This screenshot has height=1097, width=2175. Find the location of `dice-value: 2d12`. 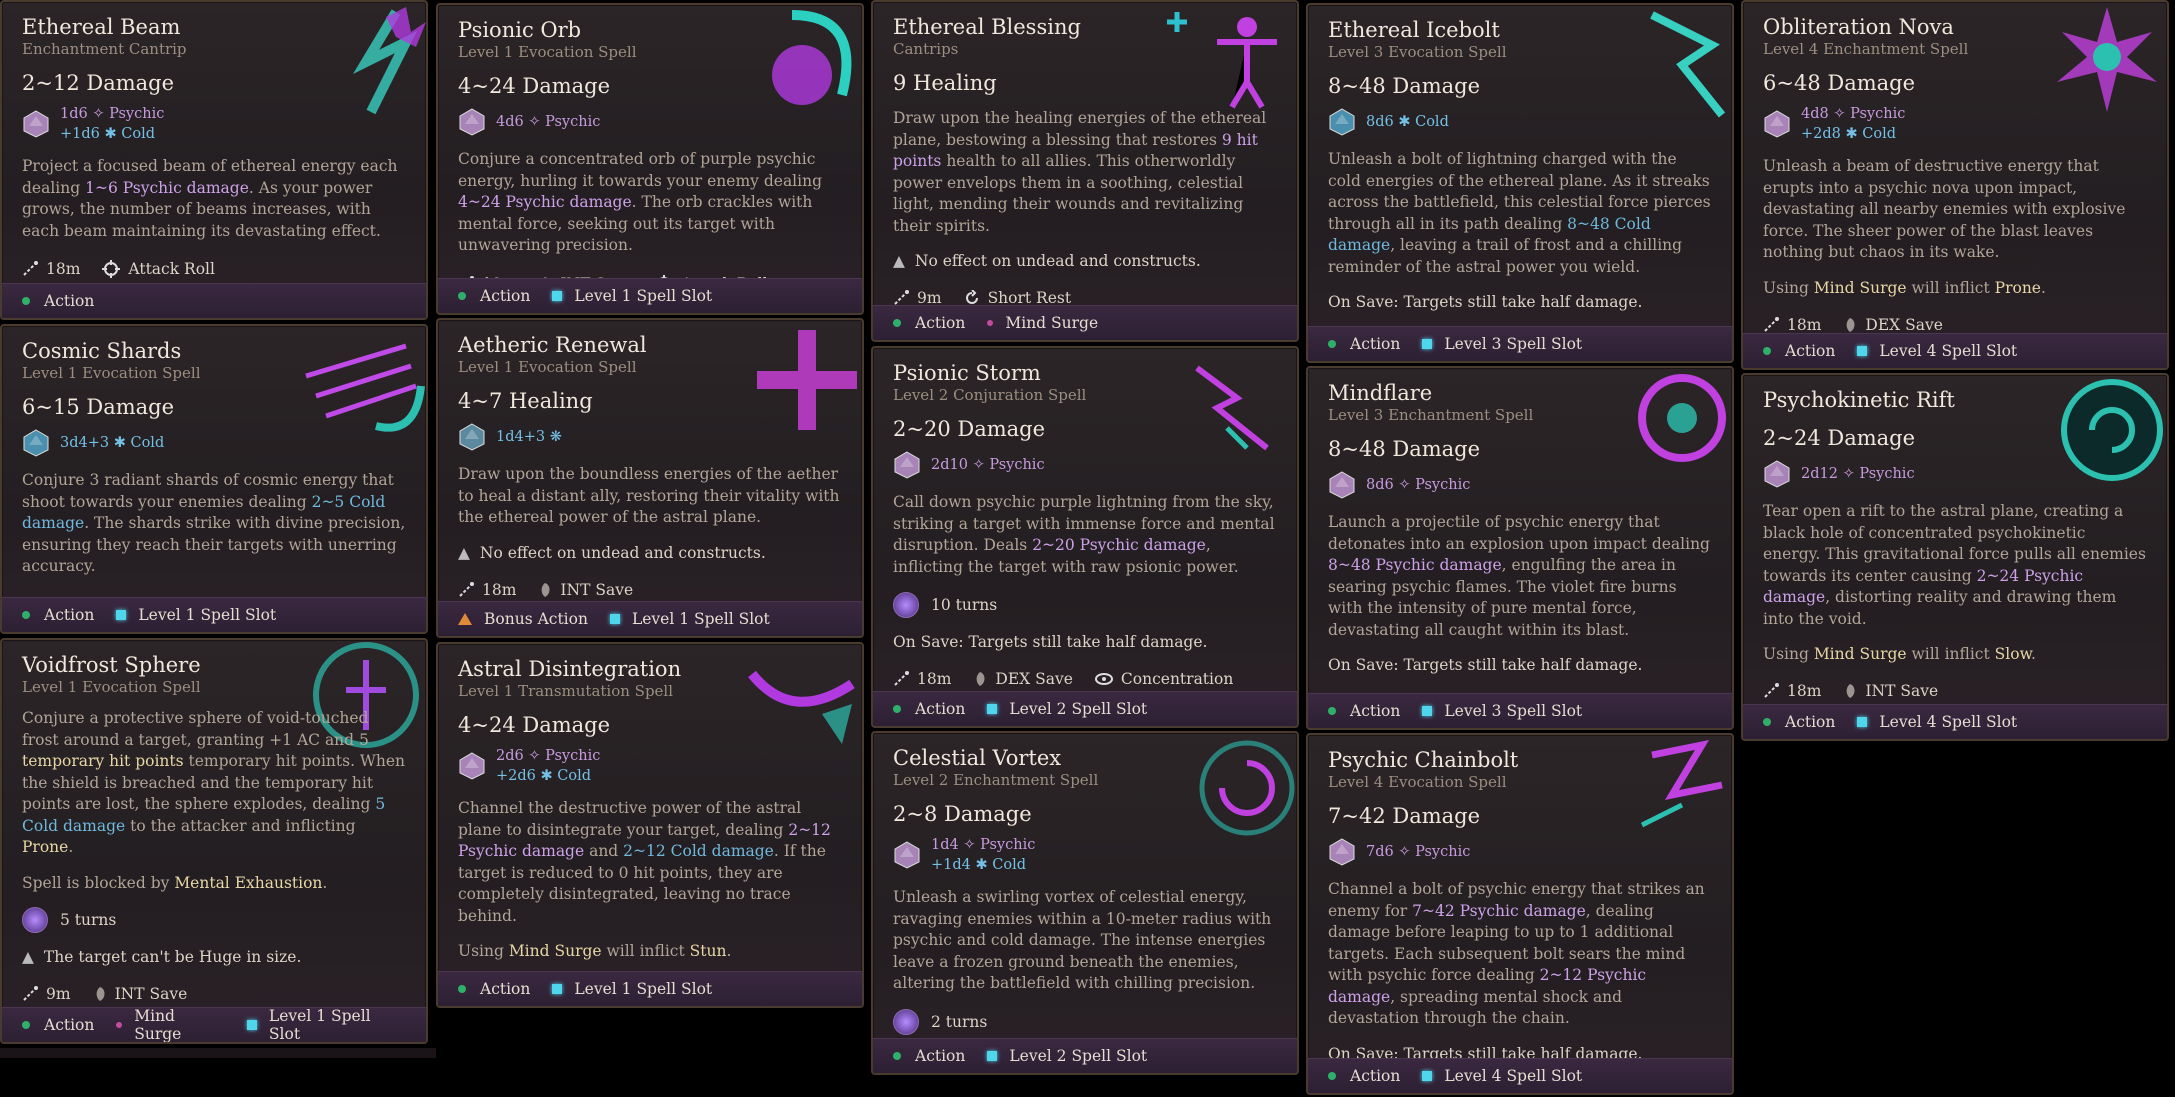

dice-value: 2d12 is located at coordinates (1819, 474).